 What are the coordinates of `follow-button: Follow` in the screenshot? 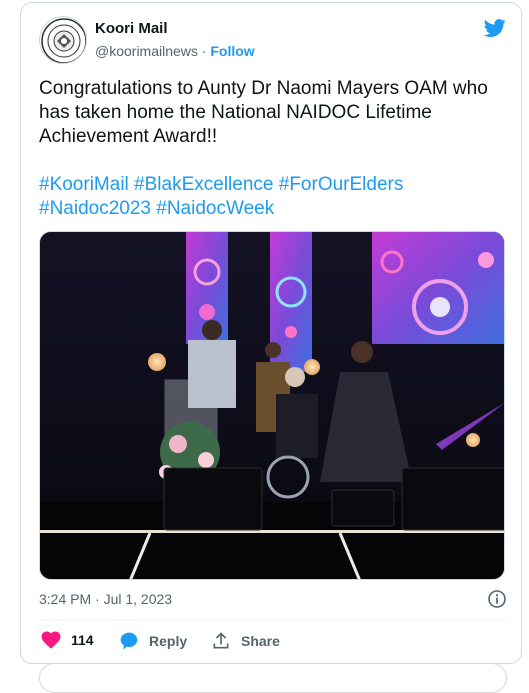 It's located at (232, 51).